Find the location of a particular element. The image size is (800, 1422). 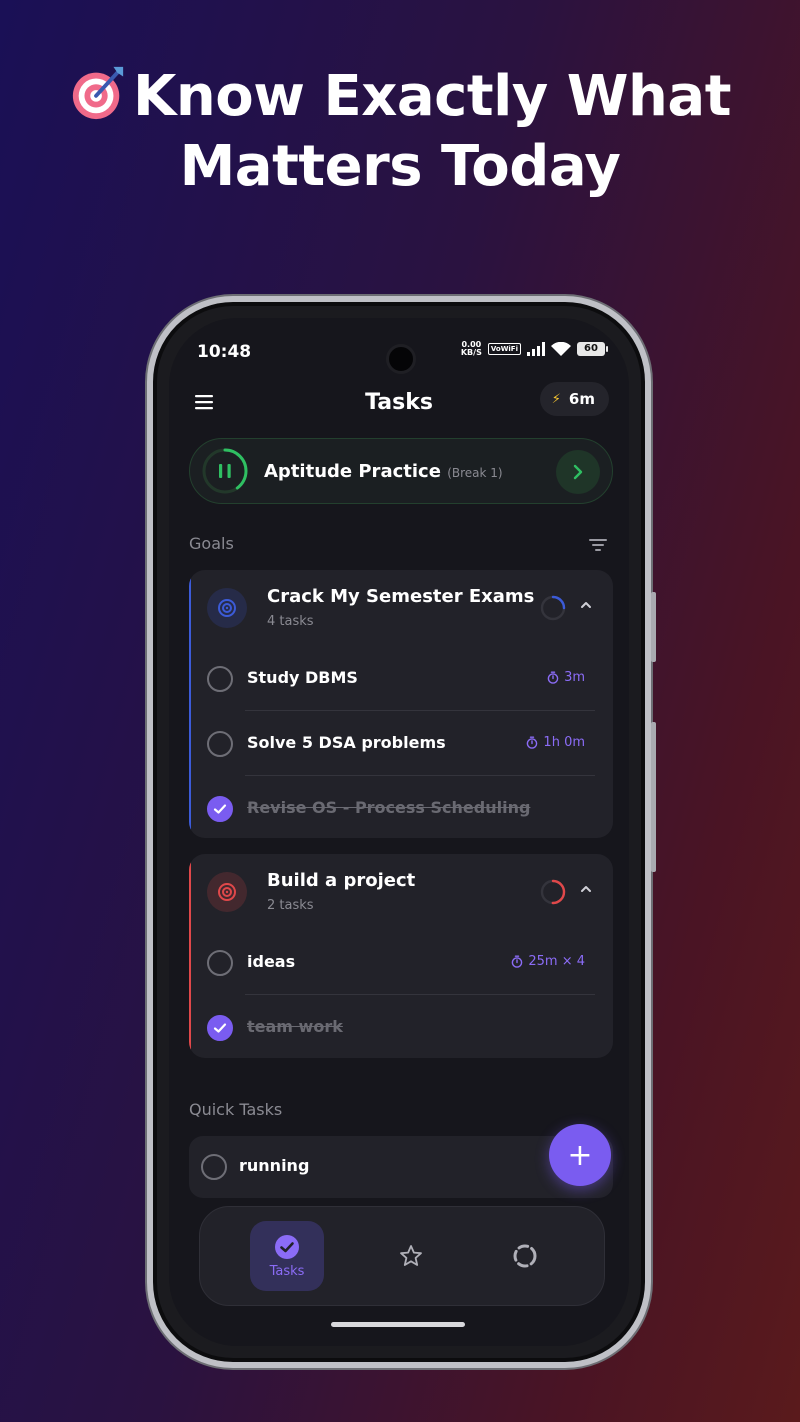

task-title: Study DBMS is located at coordinates (302, 677).